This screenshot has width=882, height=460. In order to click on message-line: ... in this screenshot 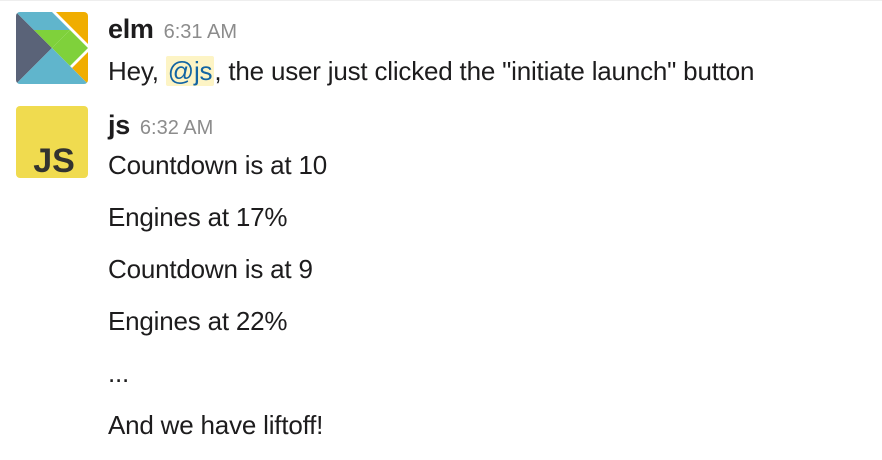, I will do `click(119, 373)`.